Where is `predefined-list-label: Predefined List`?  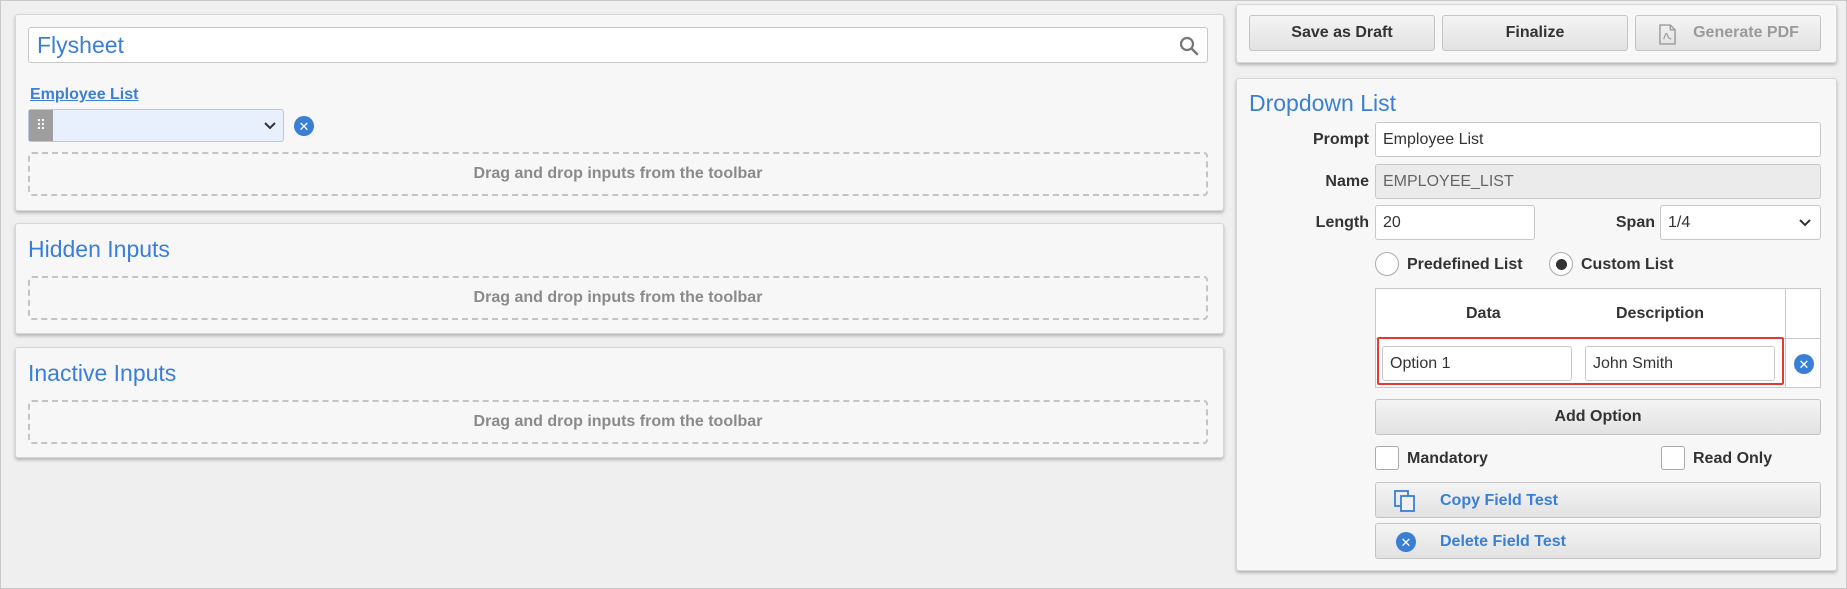
predefined-list-label: Predefined List is located at coordinates (1465, 264).